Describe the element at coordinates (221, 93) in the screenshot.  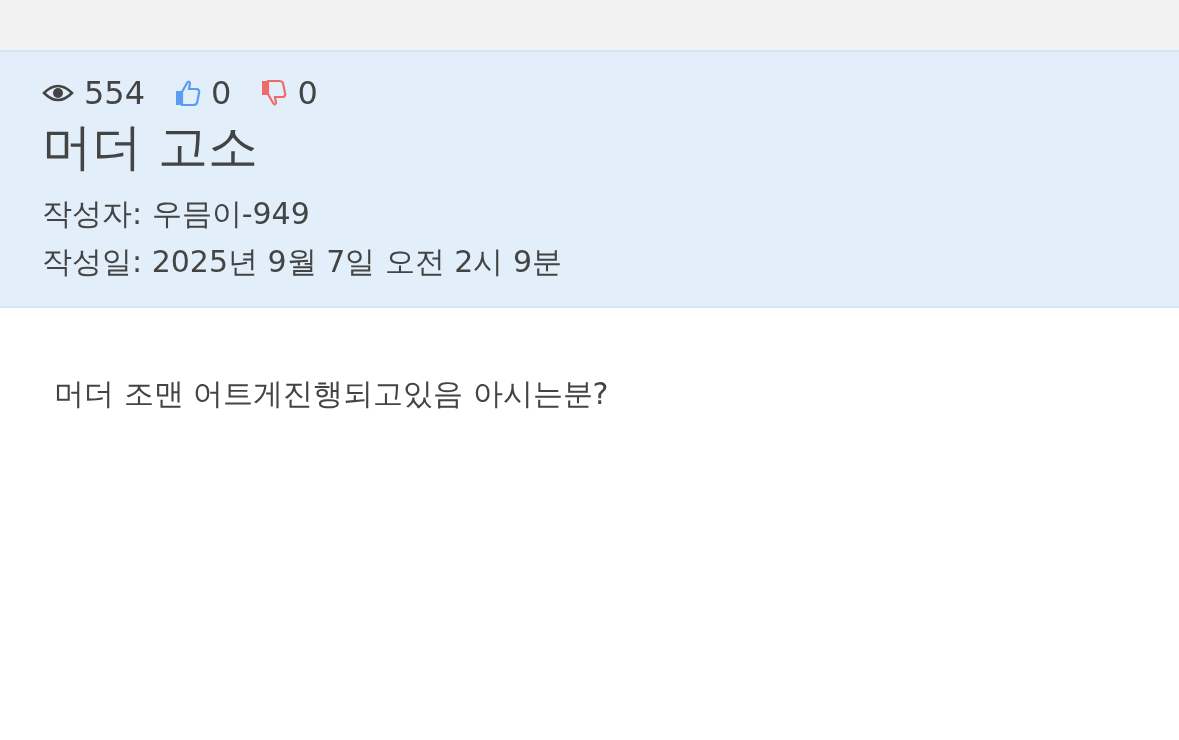
I see `like-count: 0` at that location.